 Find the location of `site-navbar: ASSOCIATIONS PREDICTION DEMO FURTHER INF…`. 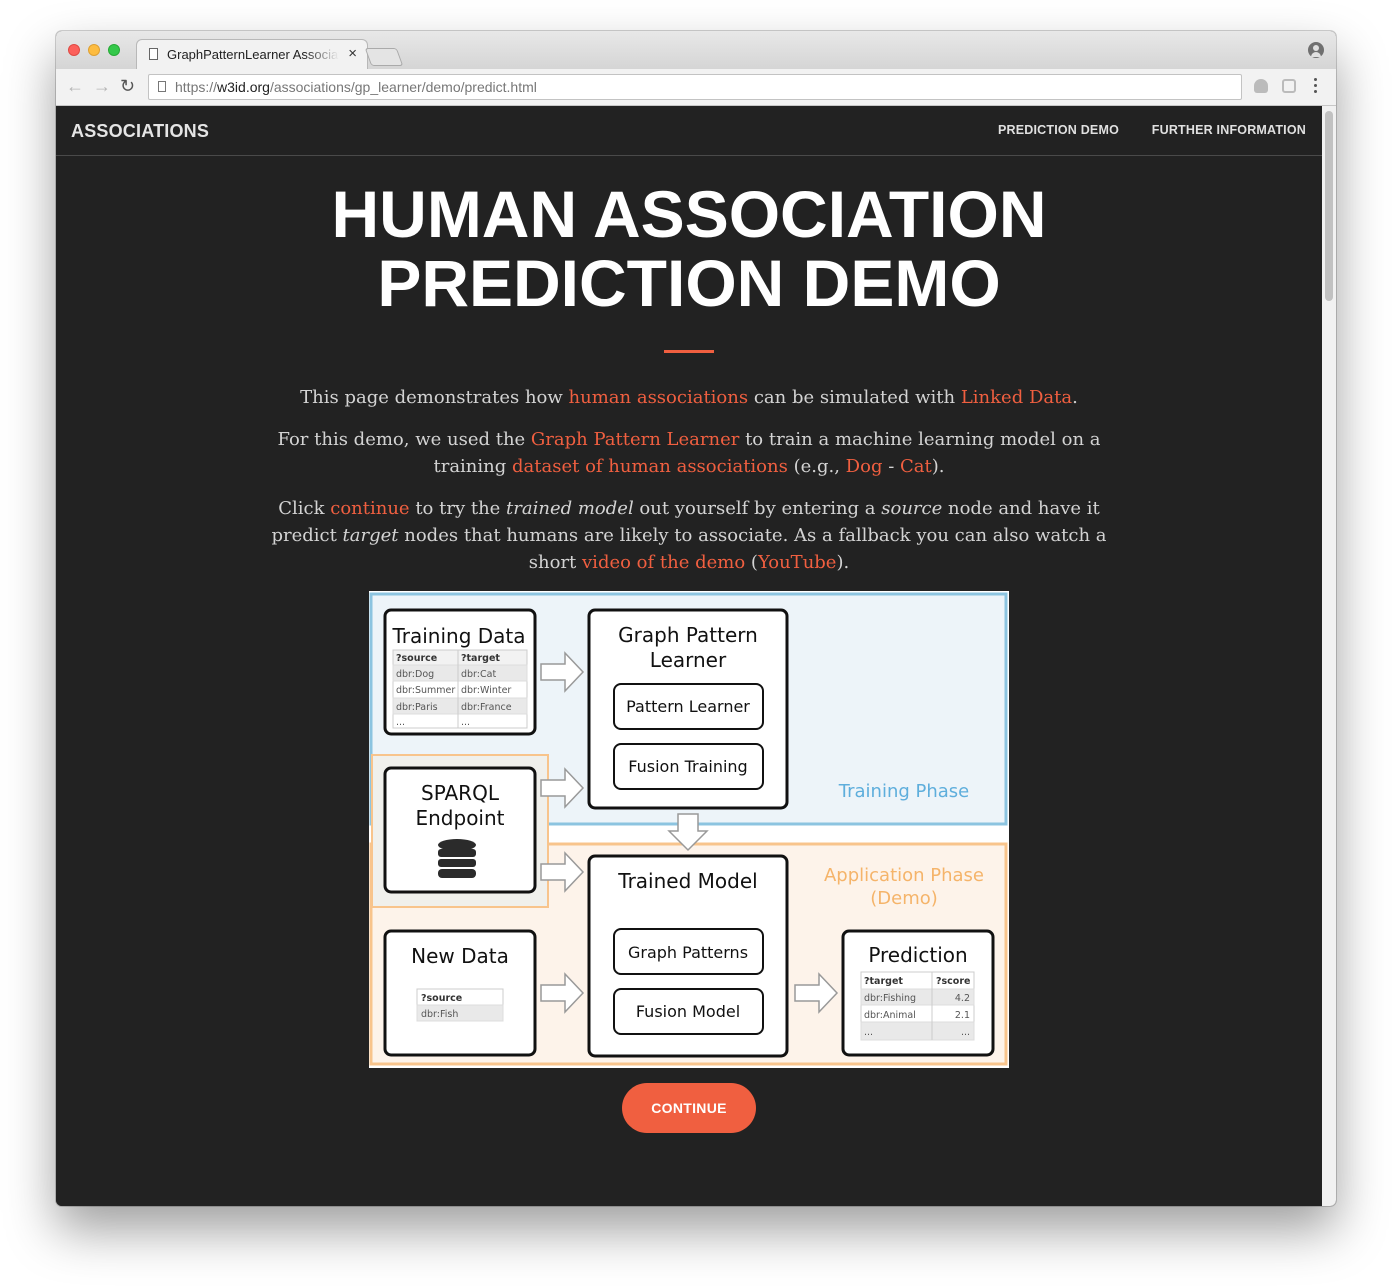

site-navbar: ASSOCIATIONS PREDICTION DEMO FURTHER INF… is located at coordinates (689, 131).